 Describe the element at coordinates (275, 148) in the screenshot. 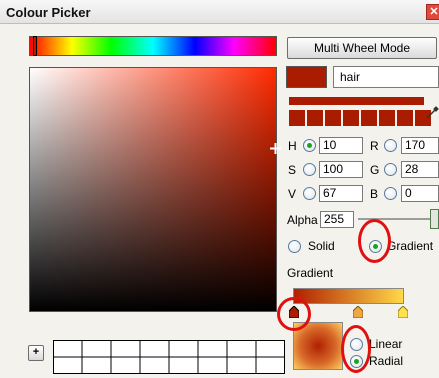

I see `crosshair-icon` at that location.